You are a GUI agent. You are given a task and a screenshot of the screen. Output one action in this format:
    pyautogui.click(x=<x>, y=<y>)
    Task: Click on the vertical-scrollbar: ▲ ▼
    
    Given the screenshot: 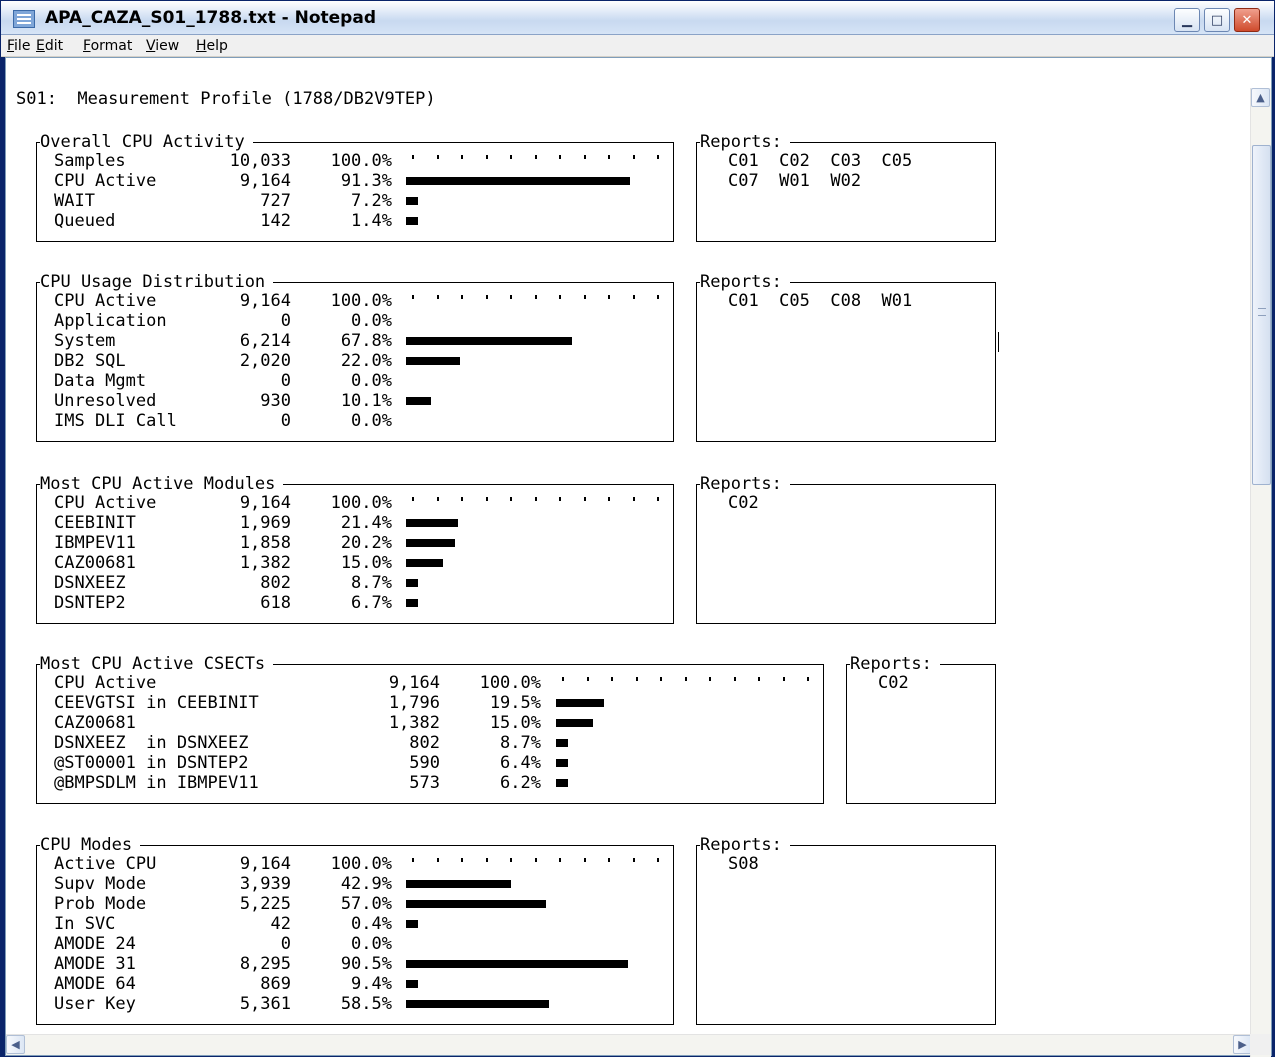 What is the action you would take?
    pyautogui.click(x=1260, y=572)
    